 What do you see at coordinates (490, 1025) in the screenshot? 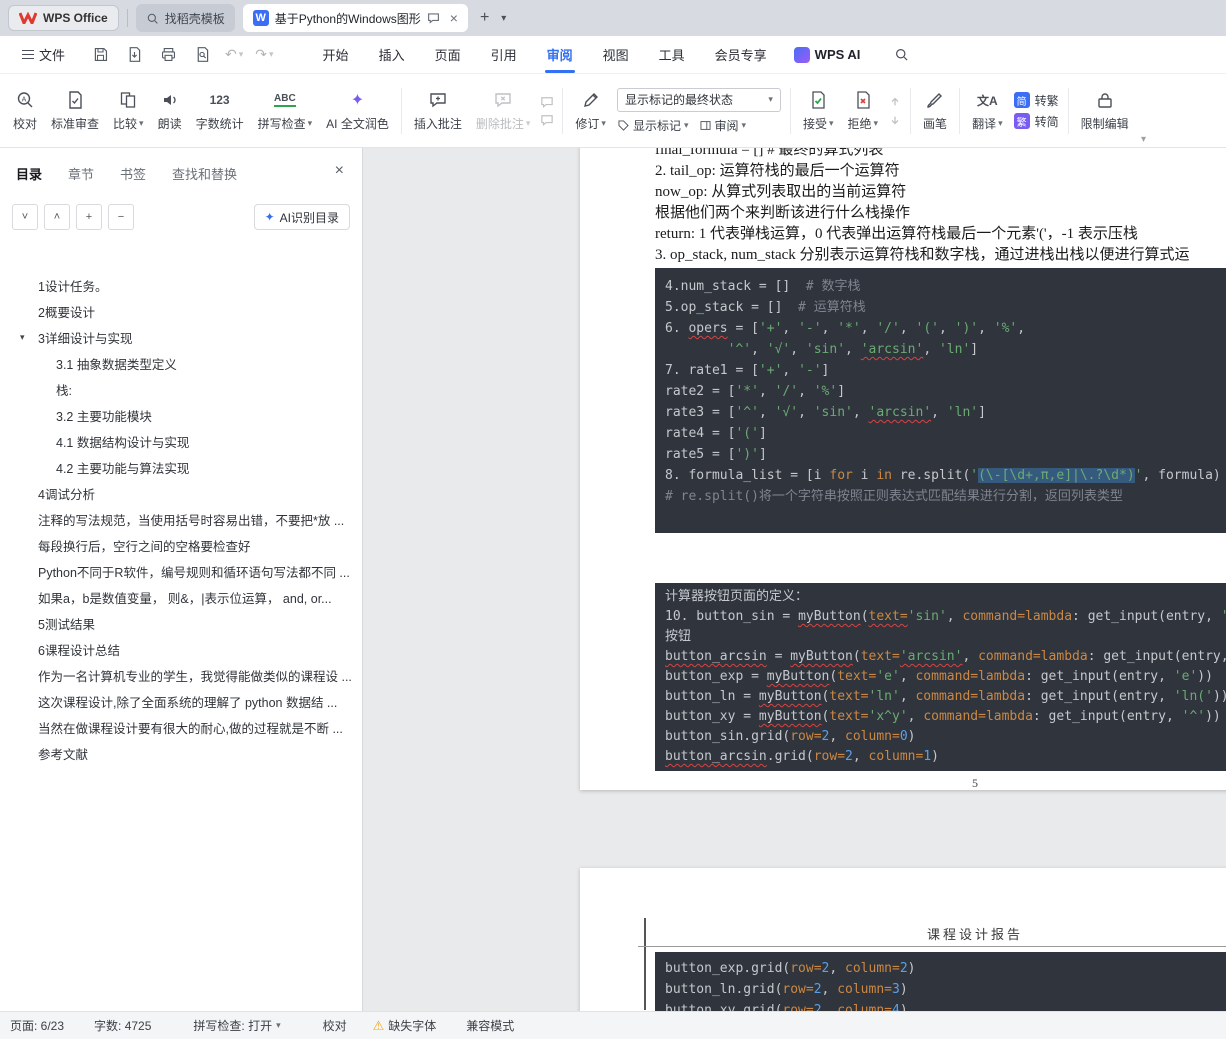
I see `compatibility-mode-indicator: 兼容模式` at bounding box center [490, 1025].